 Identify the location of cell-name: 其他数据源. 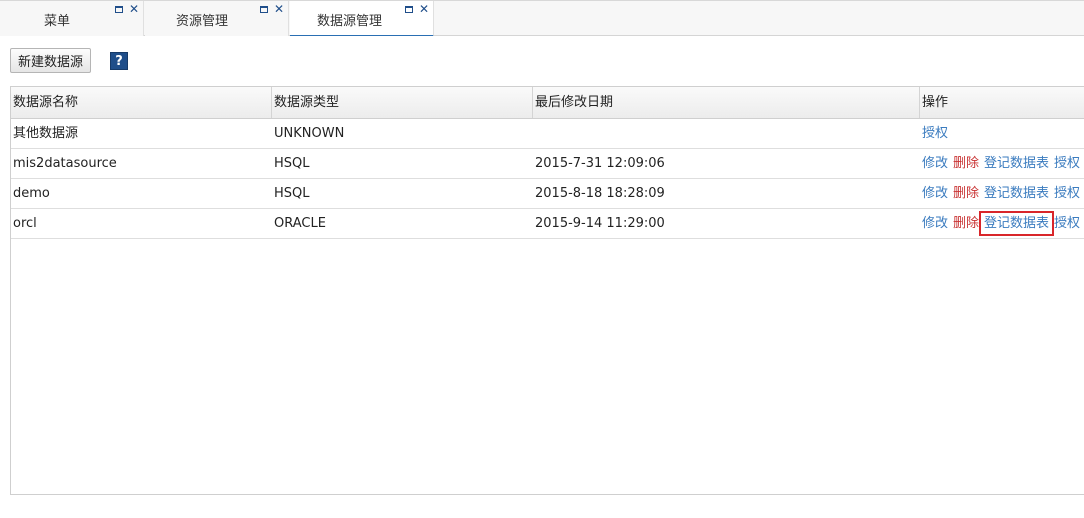
(46, 133).